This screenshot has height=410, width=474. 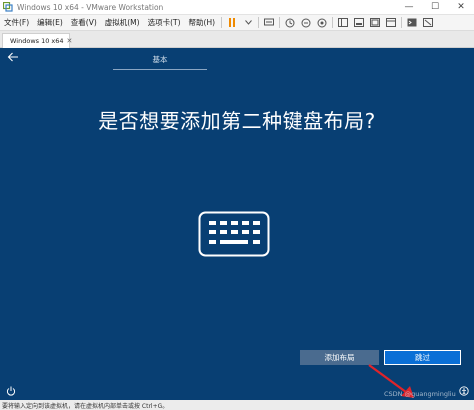 What do you see at coordinates (420, 394) in the screenshot?
I see `watermark: CSDN @guangmingliu` at bounding box center [420, 394].